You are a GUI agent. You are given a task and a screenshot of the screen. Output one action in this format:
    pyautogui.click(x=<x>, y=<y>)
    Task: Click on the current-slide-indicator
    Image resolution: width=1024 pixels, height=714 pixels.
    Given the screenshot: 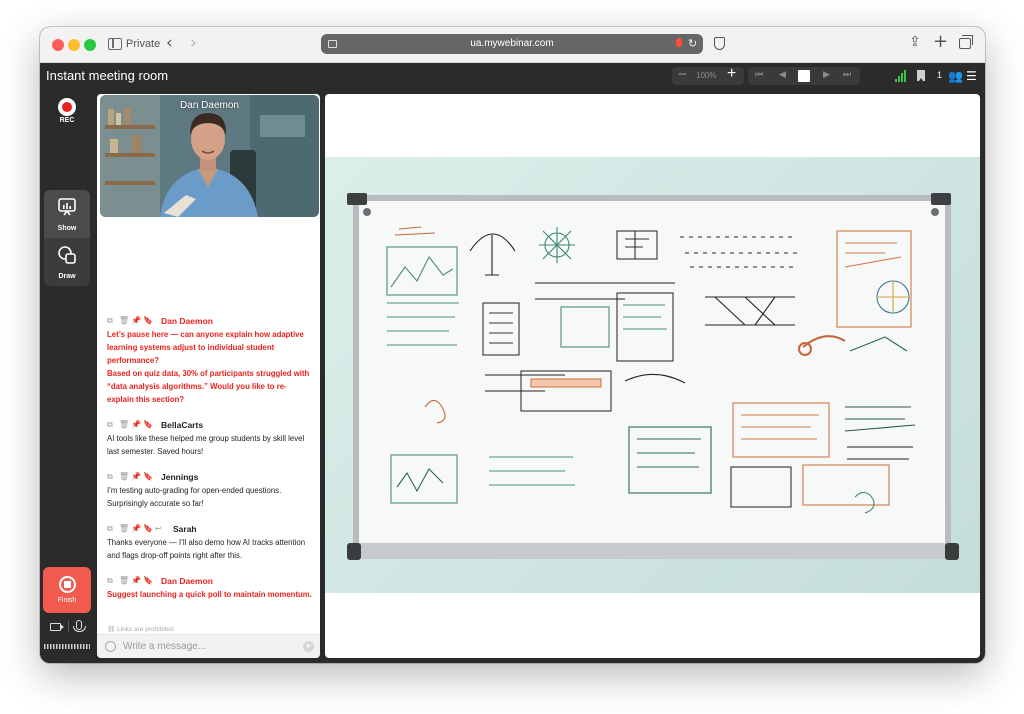 What is the action you would take?
    pyautogui.click(x=804, y=76)
    